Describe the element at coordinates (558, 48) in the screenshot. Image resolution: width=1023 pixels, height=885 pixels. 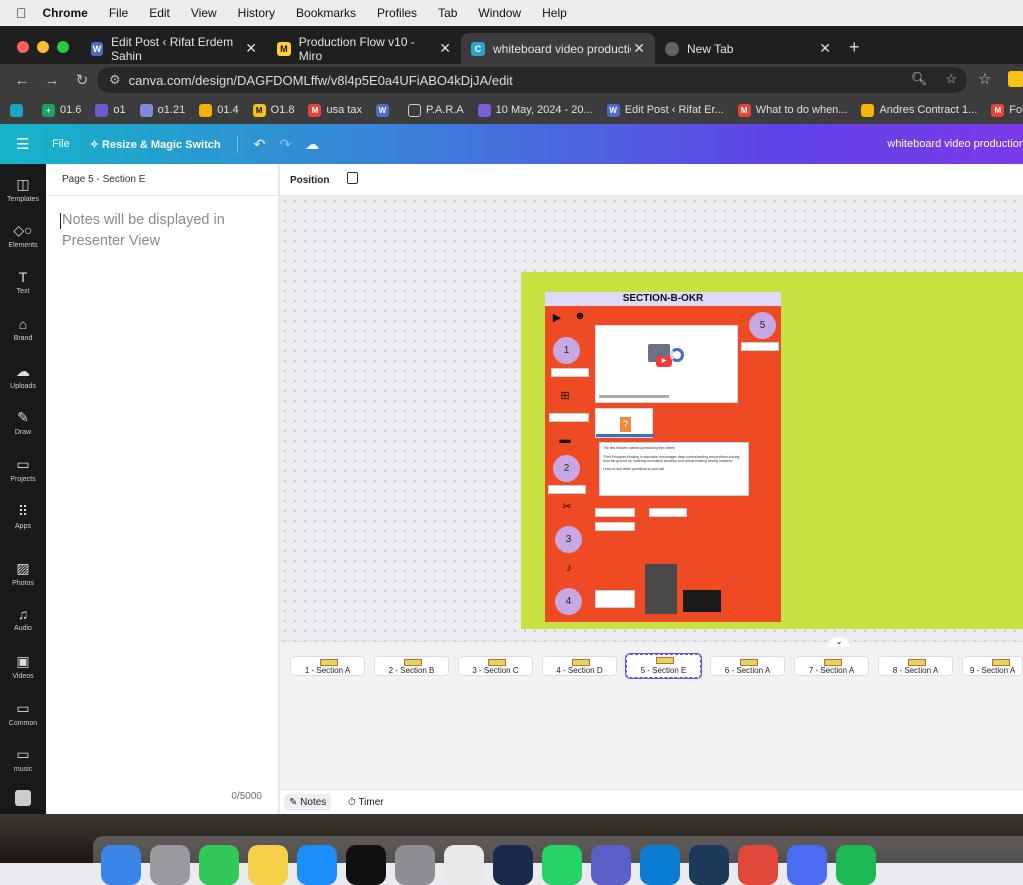
I see `tab-whiteboard-video: C whiteboard video production ✕` at that location.